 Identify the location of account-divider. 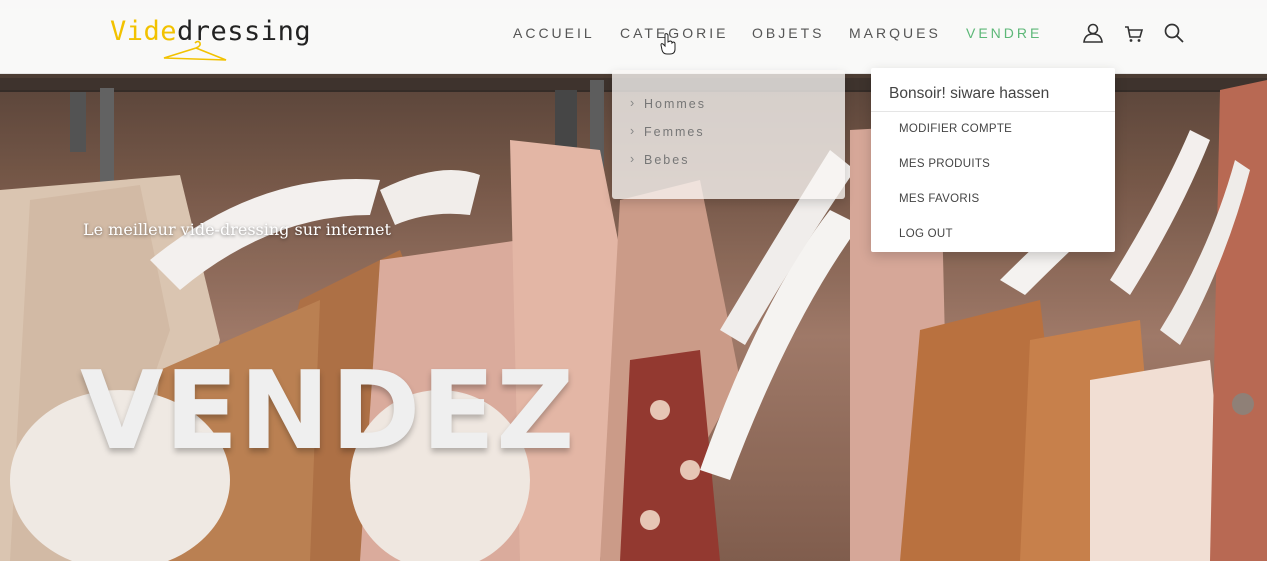
(993, 111).